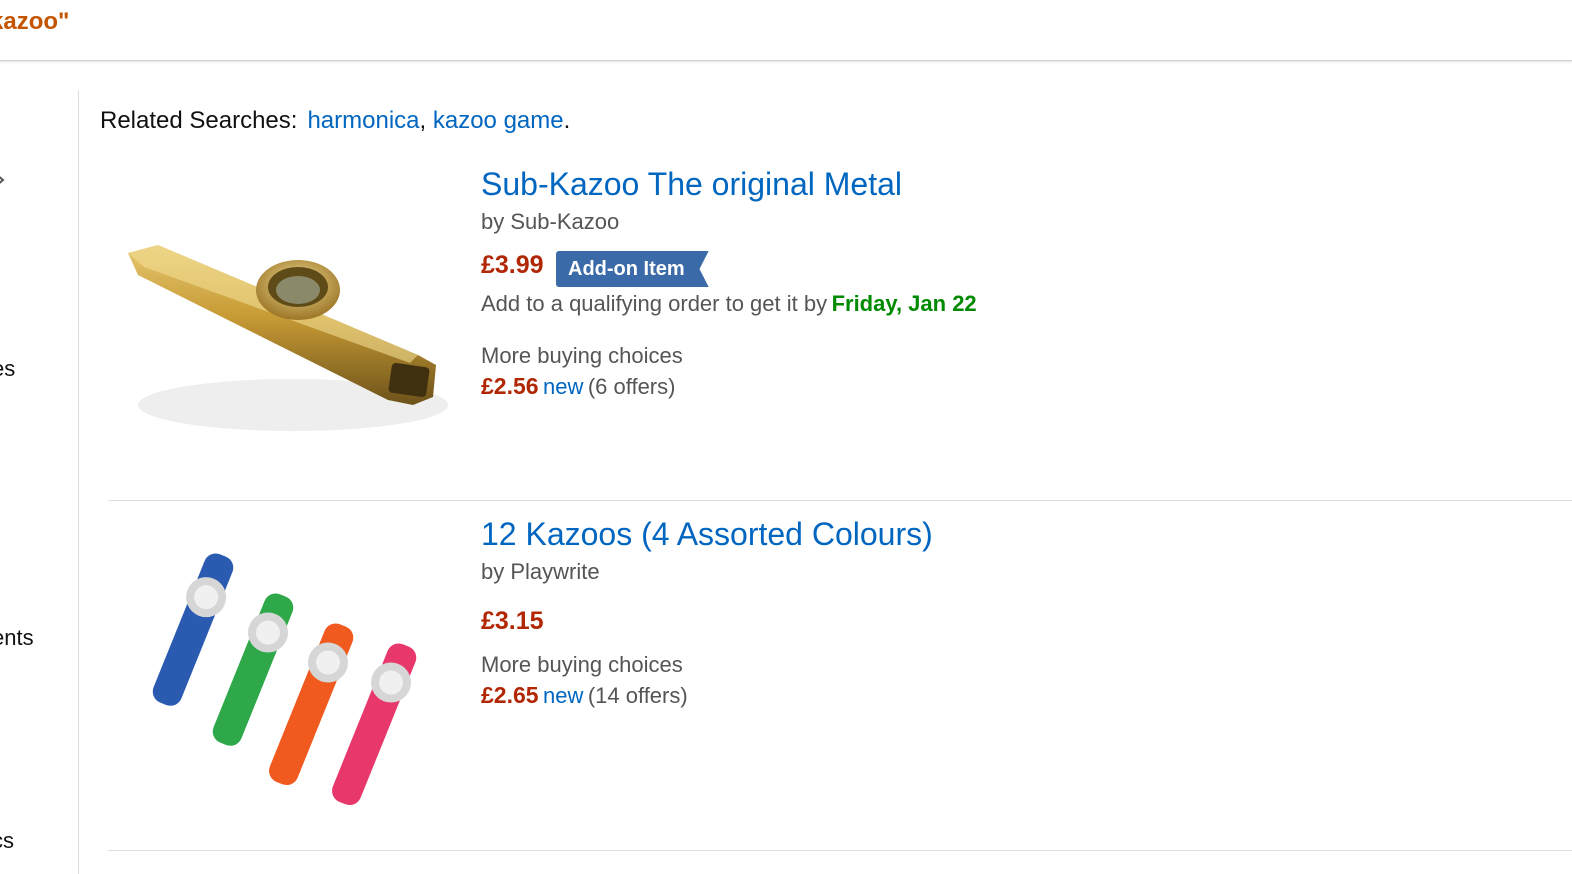  What do you see at coordinates (540, 571) in the screenshot?
I see `product-byline: by Playwrite` at bounding box center [540, 571].